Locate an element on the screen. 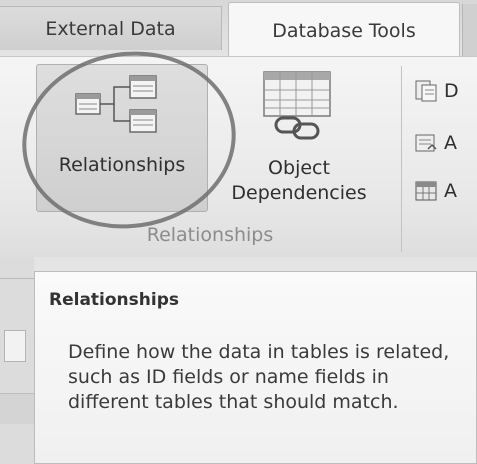  ribbon-tab-strip: External Data Database Tools is located at coordinates (238, 29).